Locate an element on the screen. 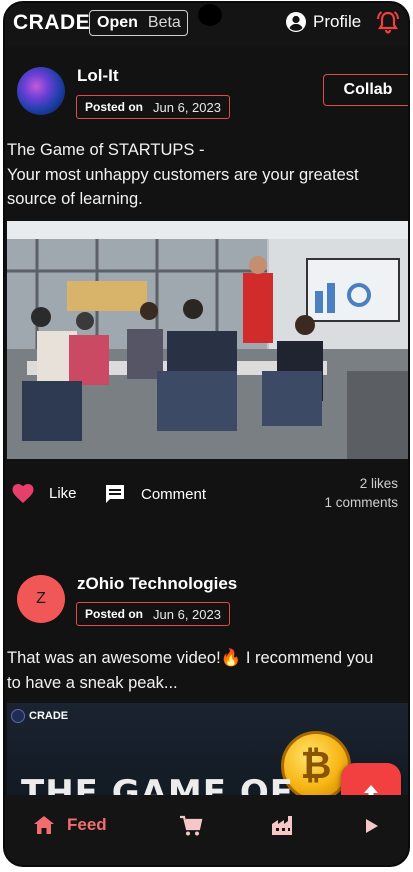  collab-button: Collab is located at coordinates (365, 90).